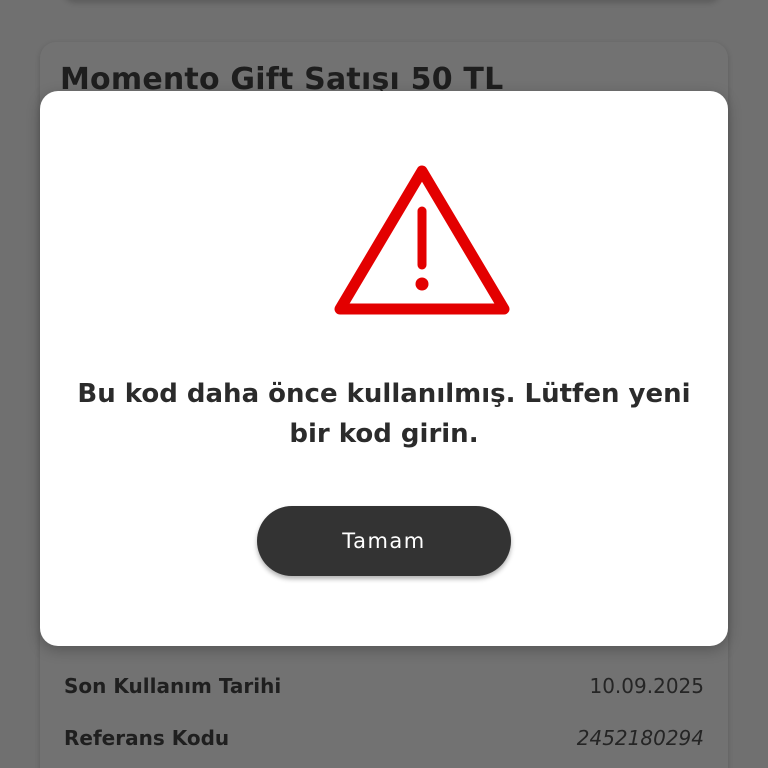 This screenshot has width=768, height=768. I want to click on reference-code-row: Referans Kodu 2452180294, so click(384, 738).